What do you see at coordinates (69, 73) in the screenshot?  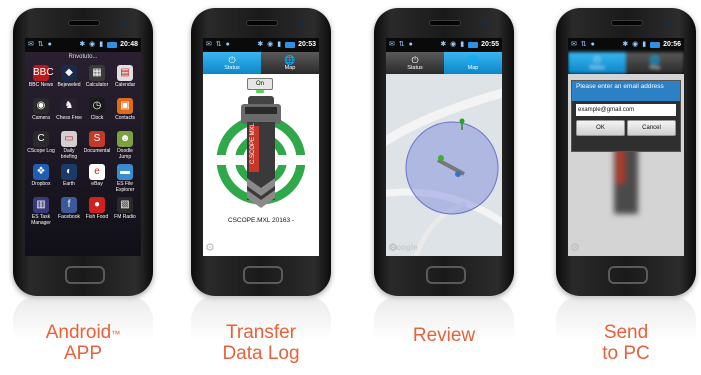 I see `gem-icon: ◆` at bounding box center [69, 73].